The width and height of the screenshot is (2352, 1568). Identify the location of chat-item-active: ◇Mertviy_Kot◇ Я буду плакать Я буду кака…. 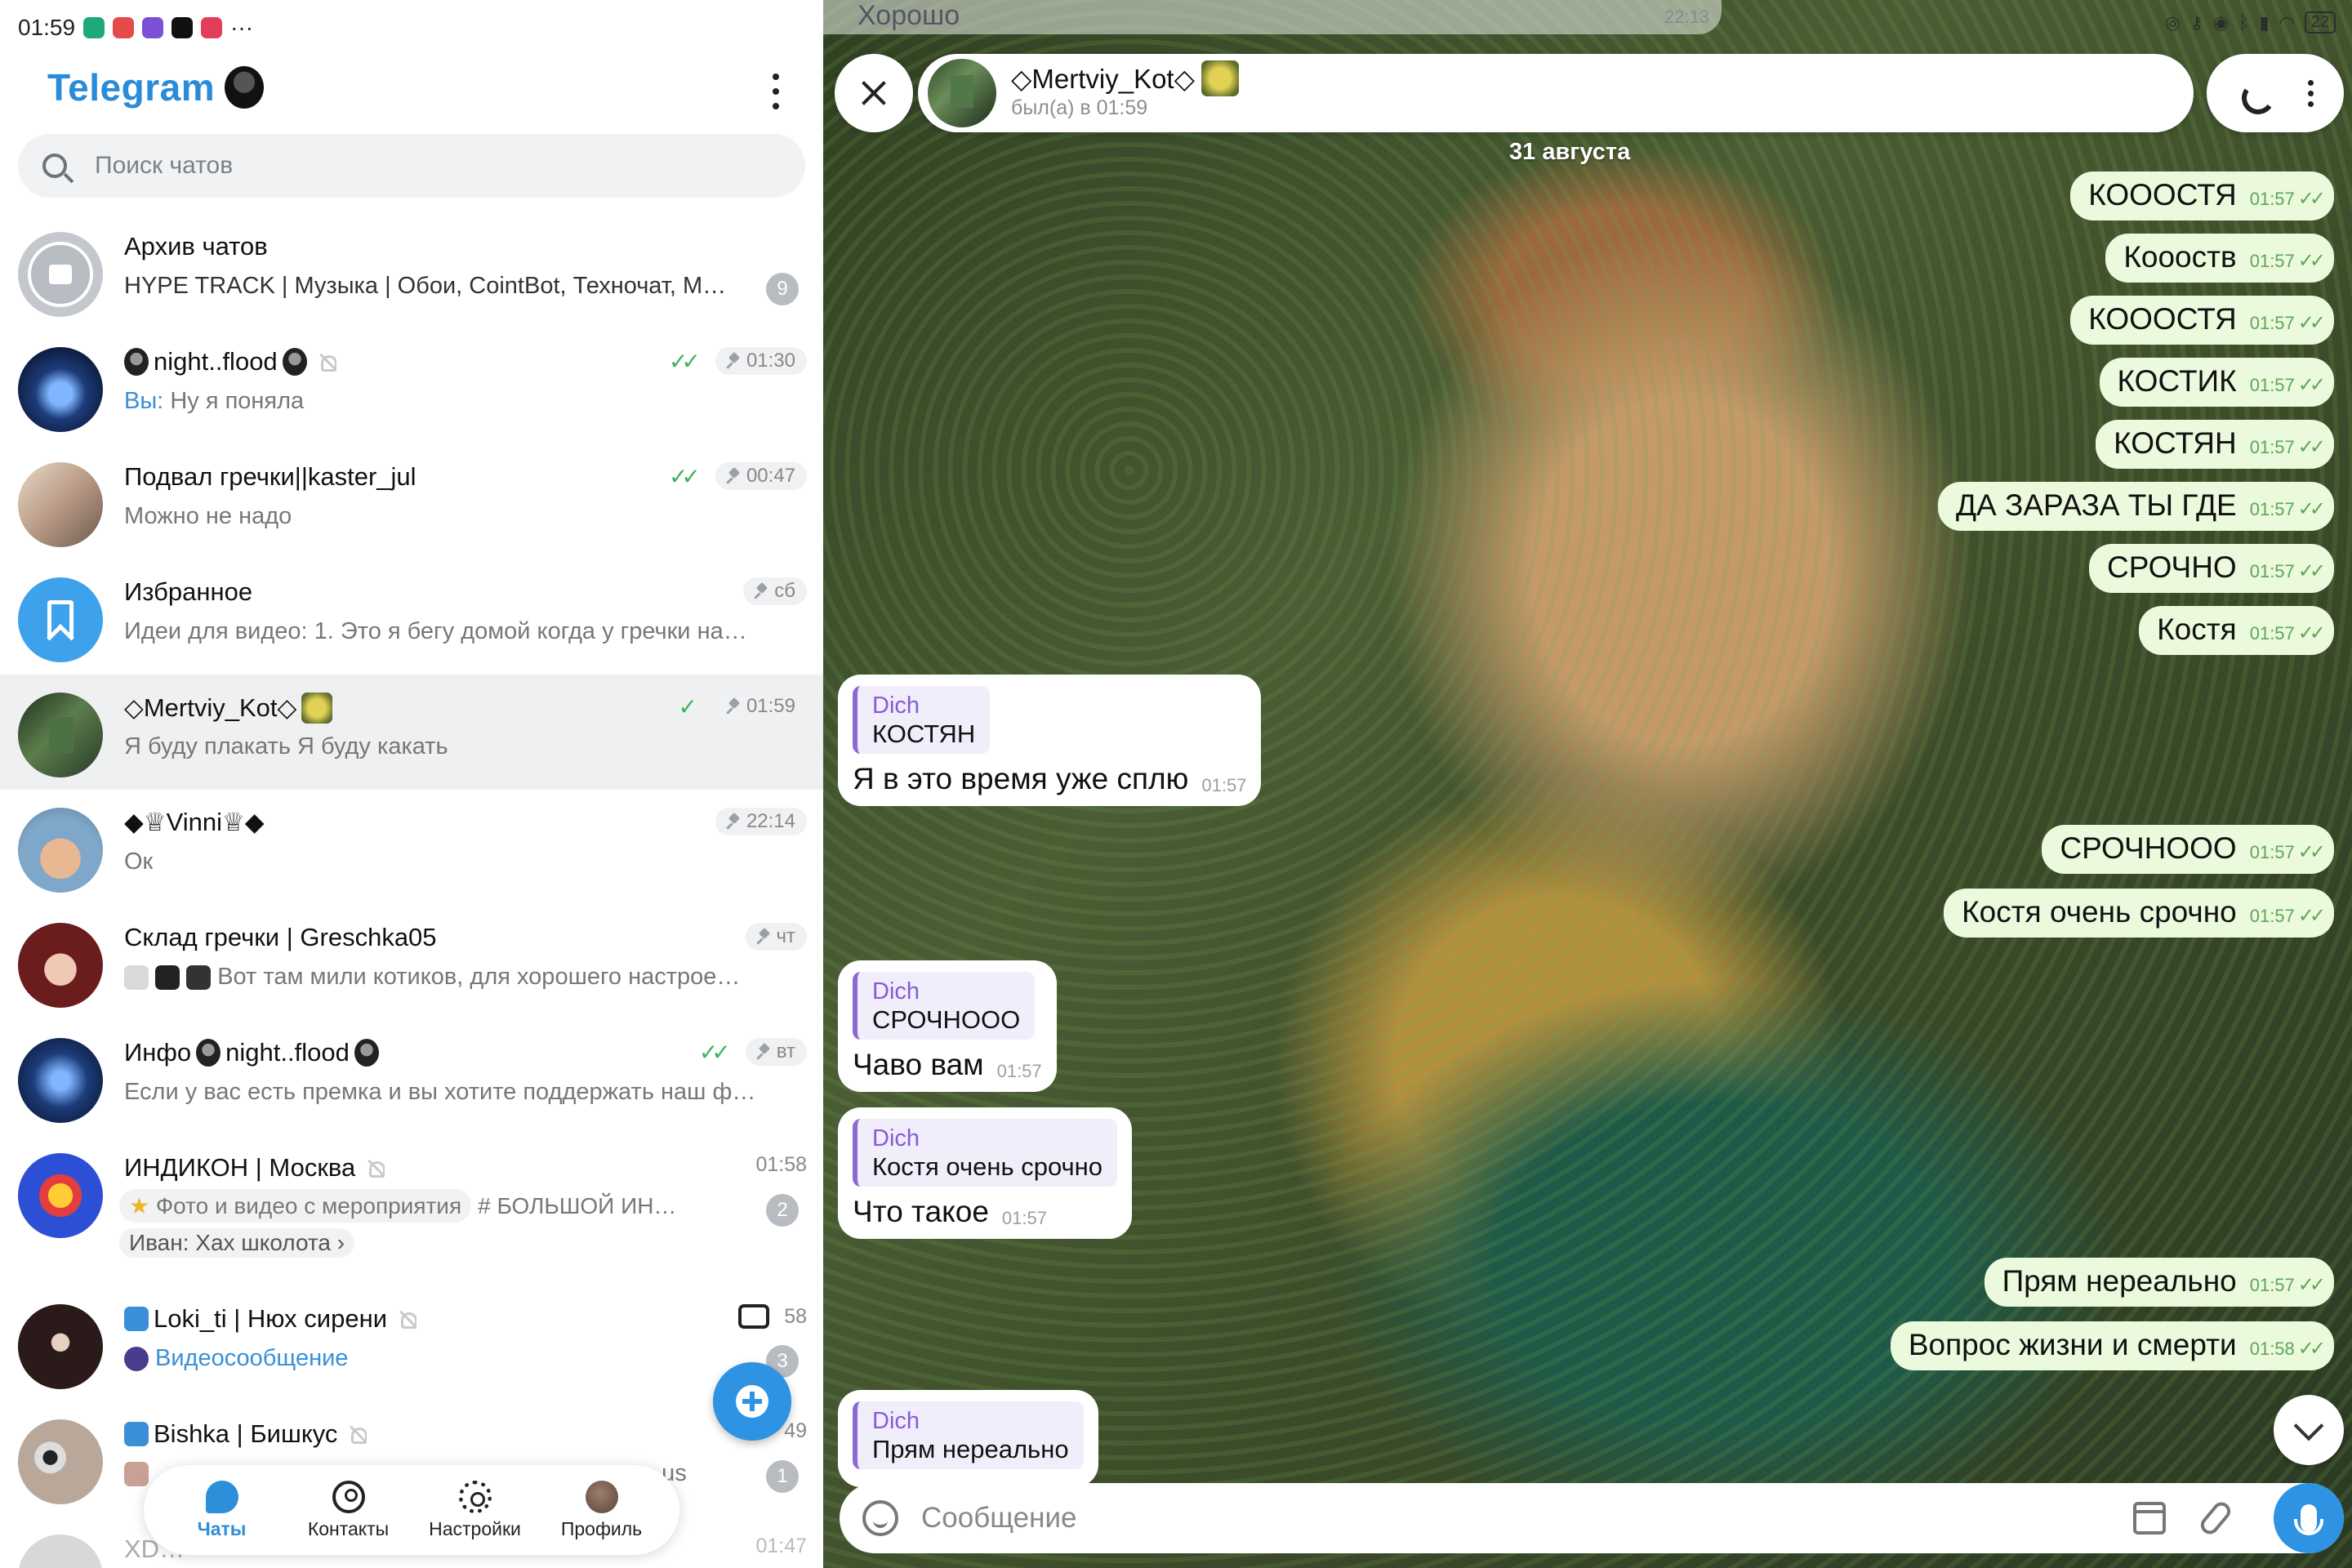
(411, 732).